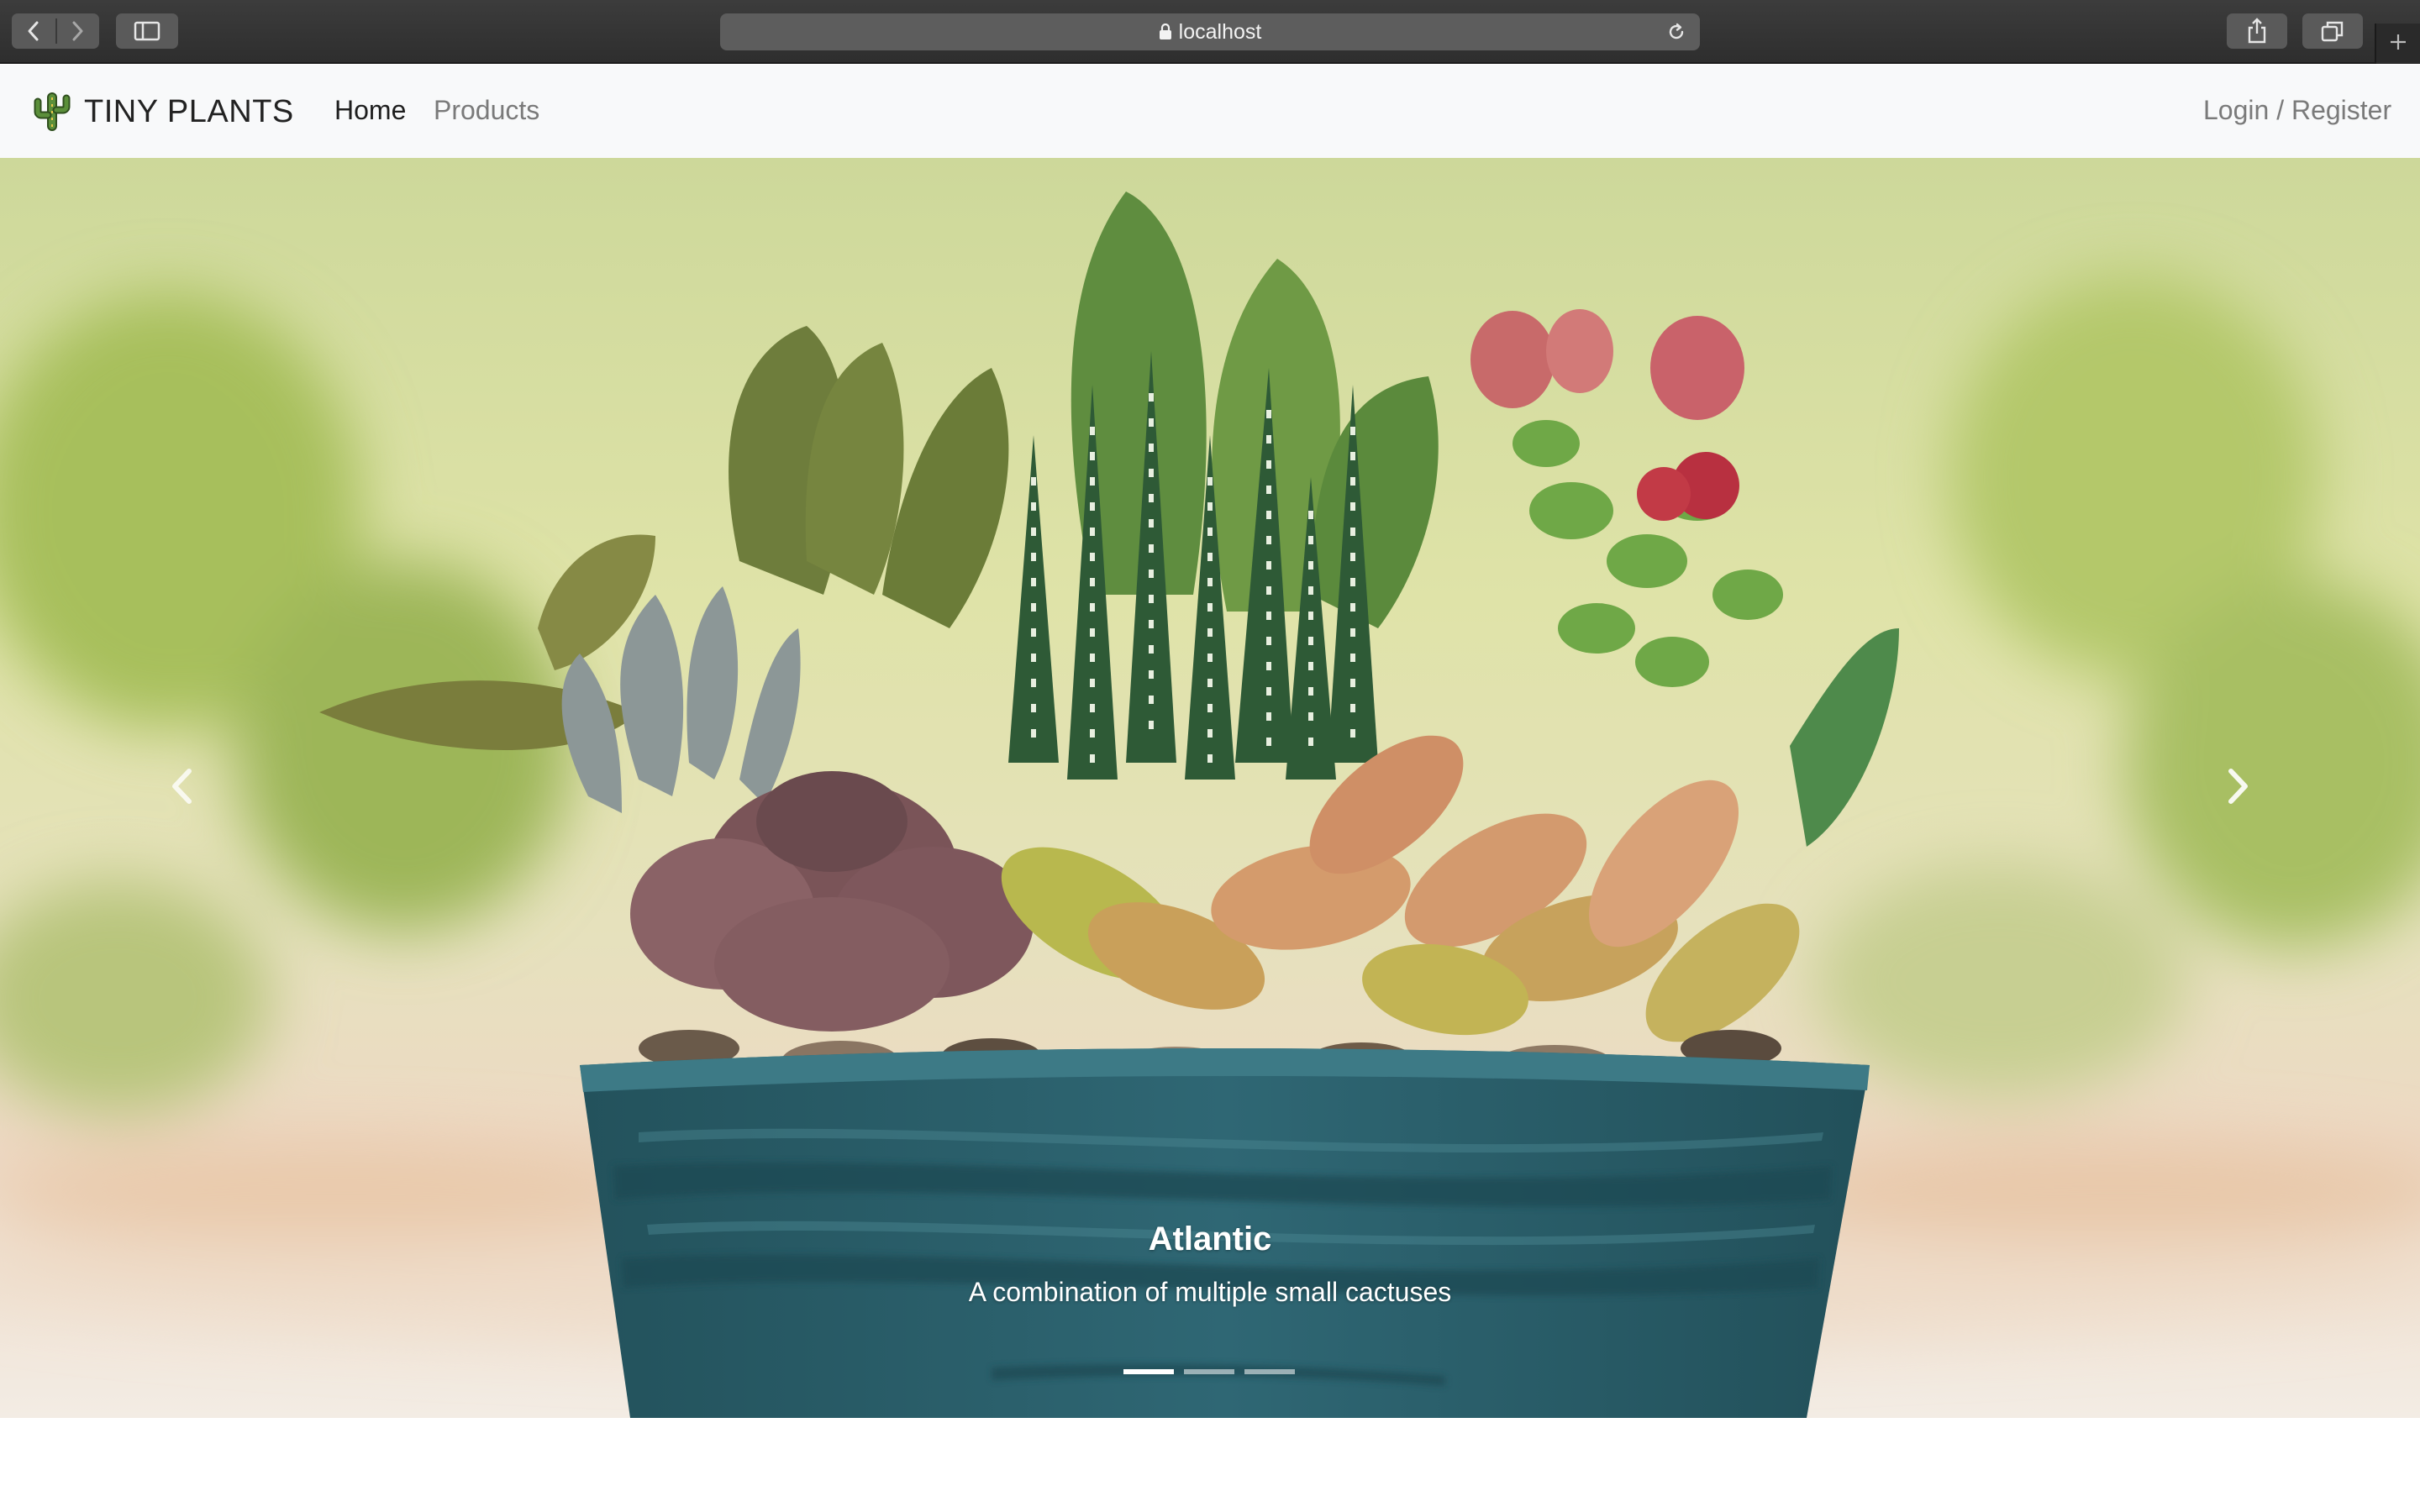 Image resolution: width=2420 pixels, height=1512 pixels. Describe the element at coordinates (370, 110) in the screenshot. I see `nav-link-home: Home` at that location.